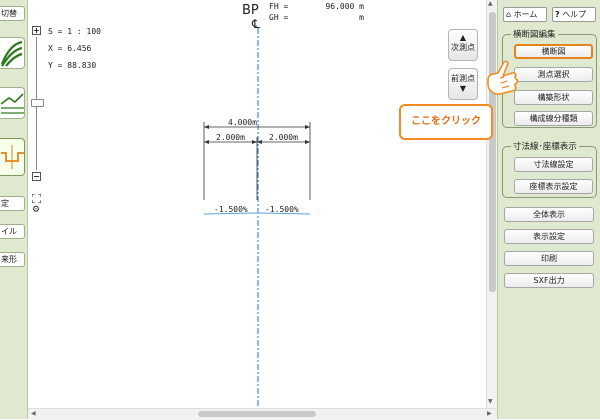 This screenshot has width=600, height=420. I want to click on pointing-hand-icon, so click(503, 77).